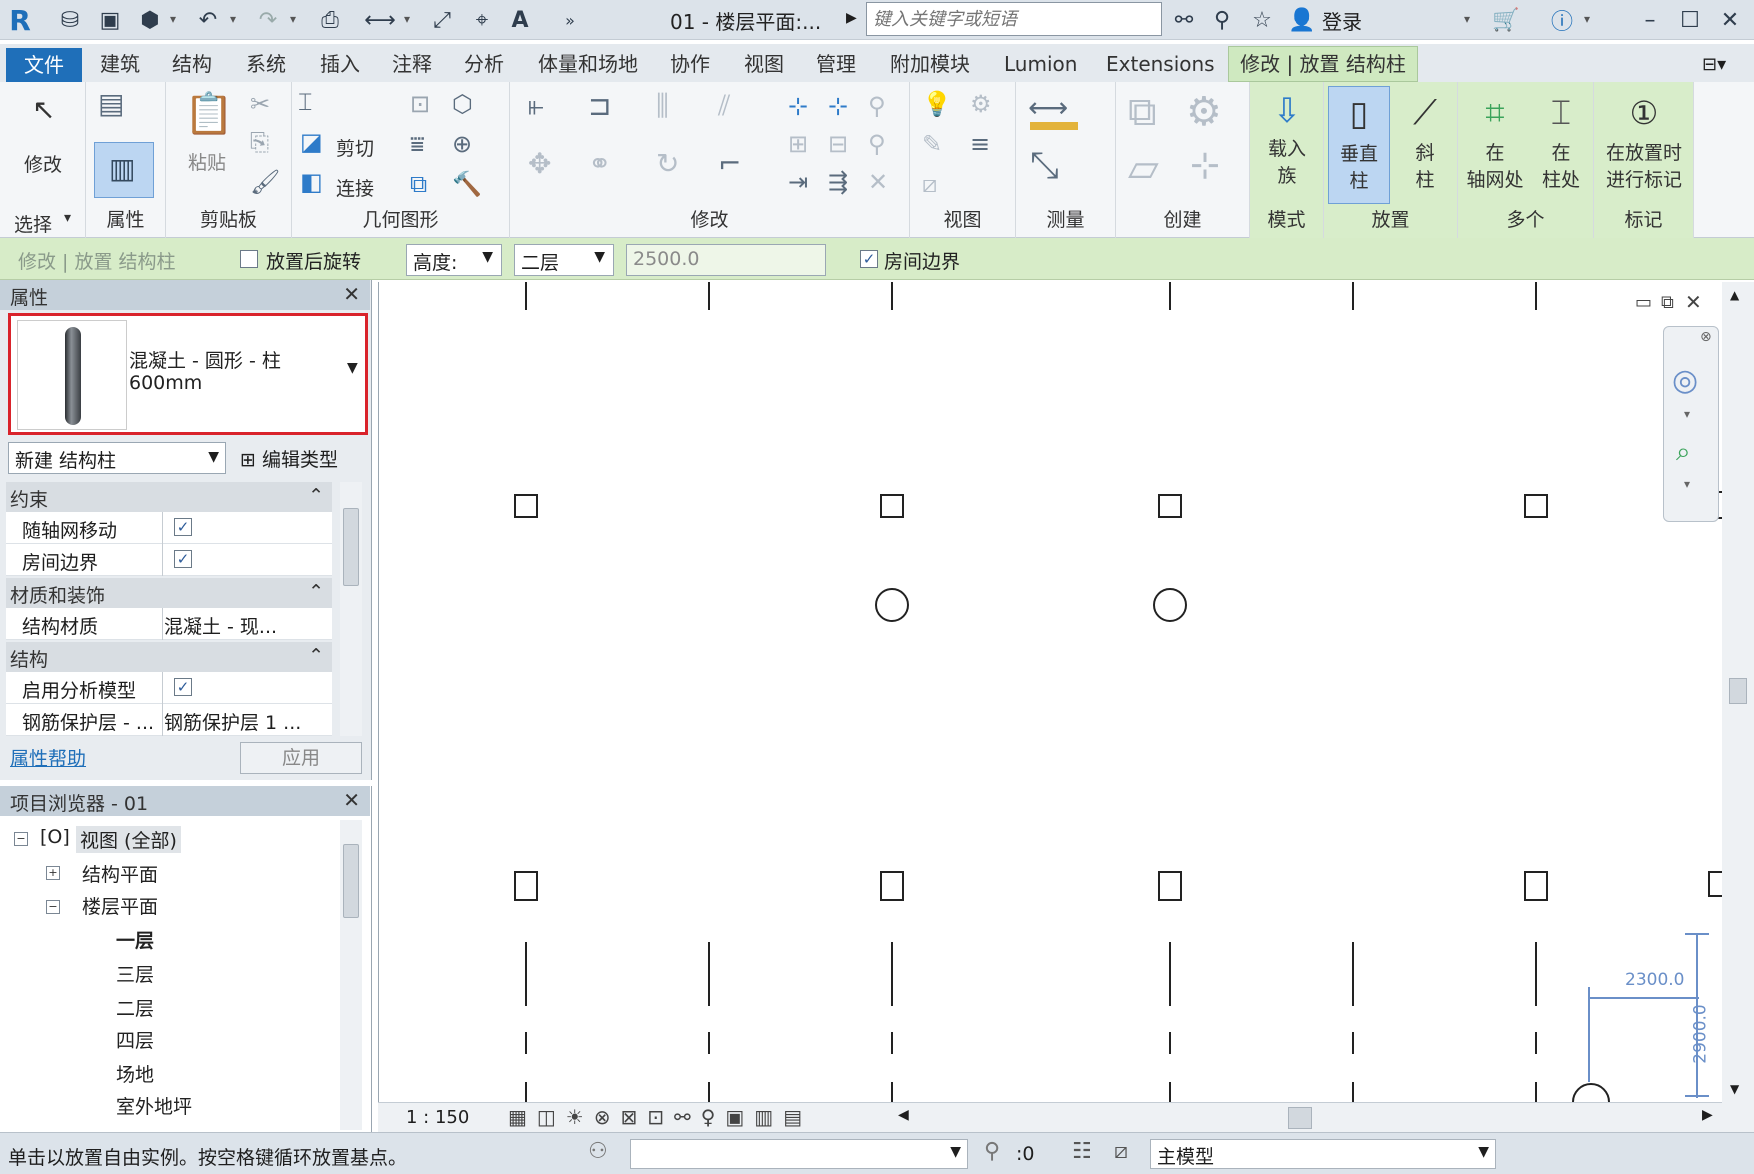 This screenshot has height=1174, width=1754. Describe the element at coordinates (482, 20) in the screenshot. I see `tag-icon: ⌖` at that location.